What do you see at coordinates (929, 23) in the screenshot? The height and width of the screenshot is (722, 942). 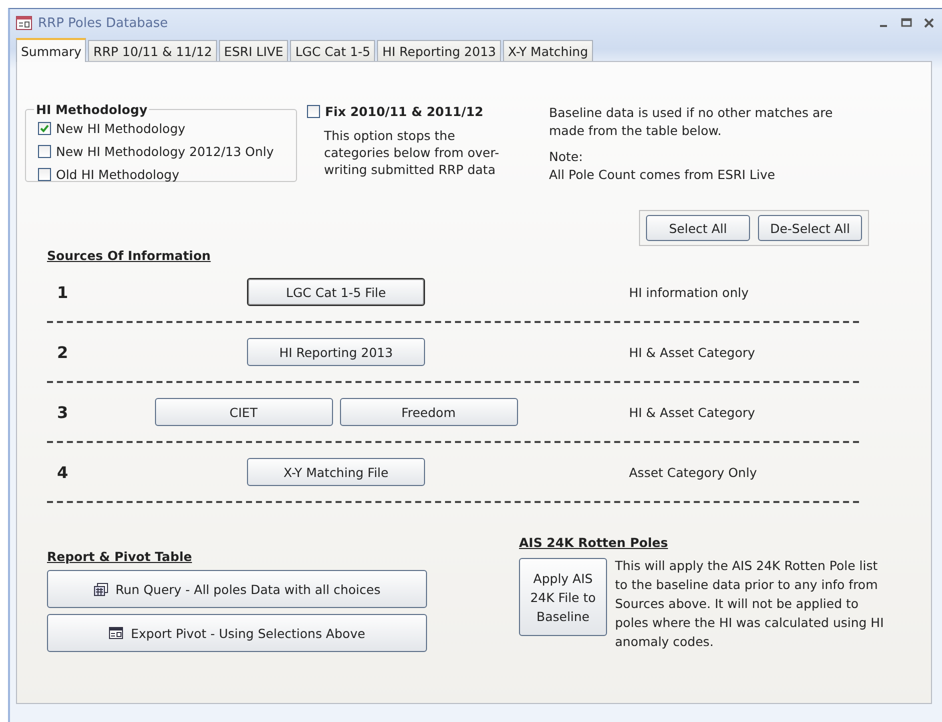 I see `close-icon` at bounding box center [929, 23].